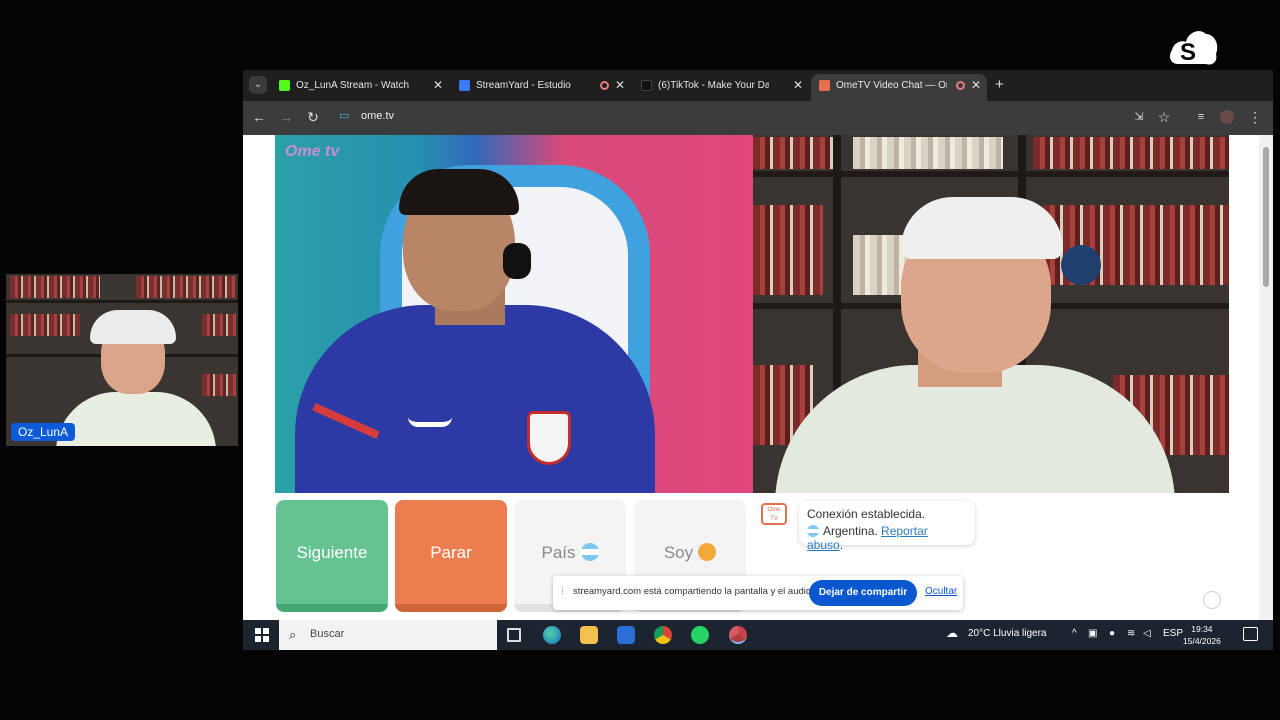 This screenshot has height=720, width=1280. What do you see at coordinates (312, 151) in the screenshot?
I see `ometv-watermark: Ome tv` at bounding box center [312, 151].